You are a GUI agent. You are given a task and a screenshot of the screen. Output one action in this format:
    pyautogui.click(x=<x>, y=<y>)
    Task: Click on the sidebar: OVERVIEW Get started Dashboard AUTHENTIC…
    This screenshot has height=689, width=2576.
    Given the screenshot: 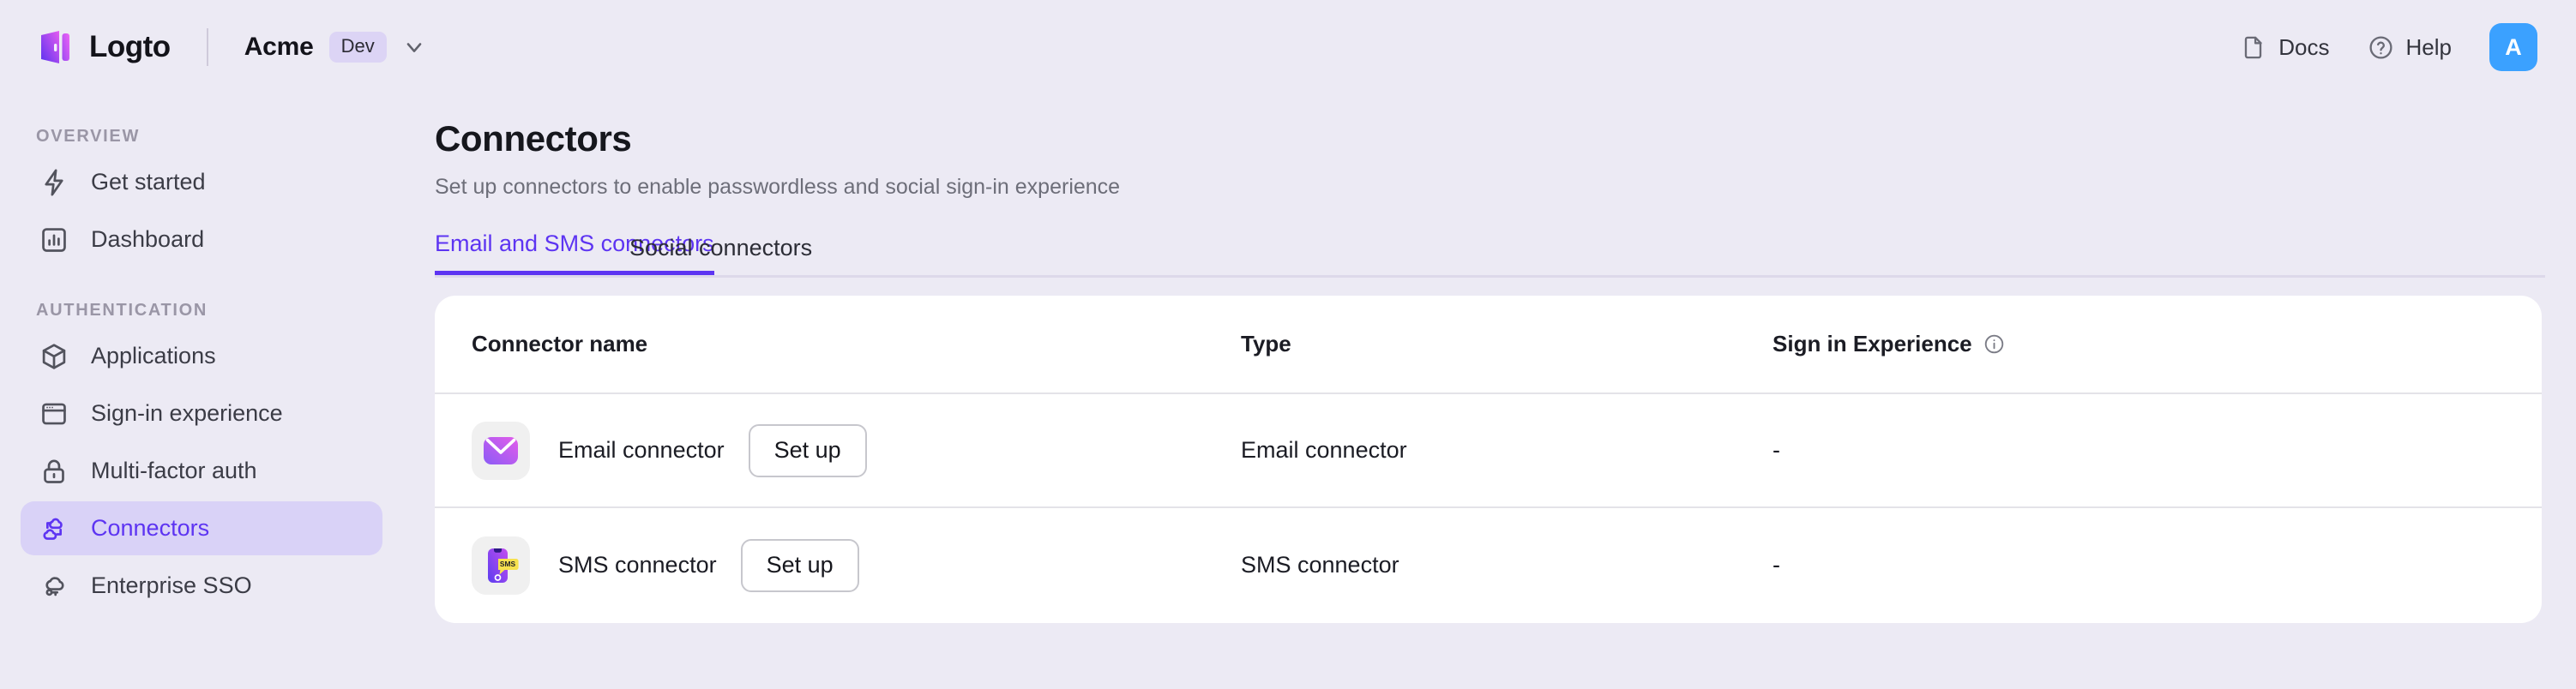 What is the action you would take?
    pyautogui.click(x=201, y=392)
    